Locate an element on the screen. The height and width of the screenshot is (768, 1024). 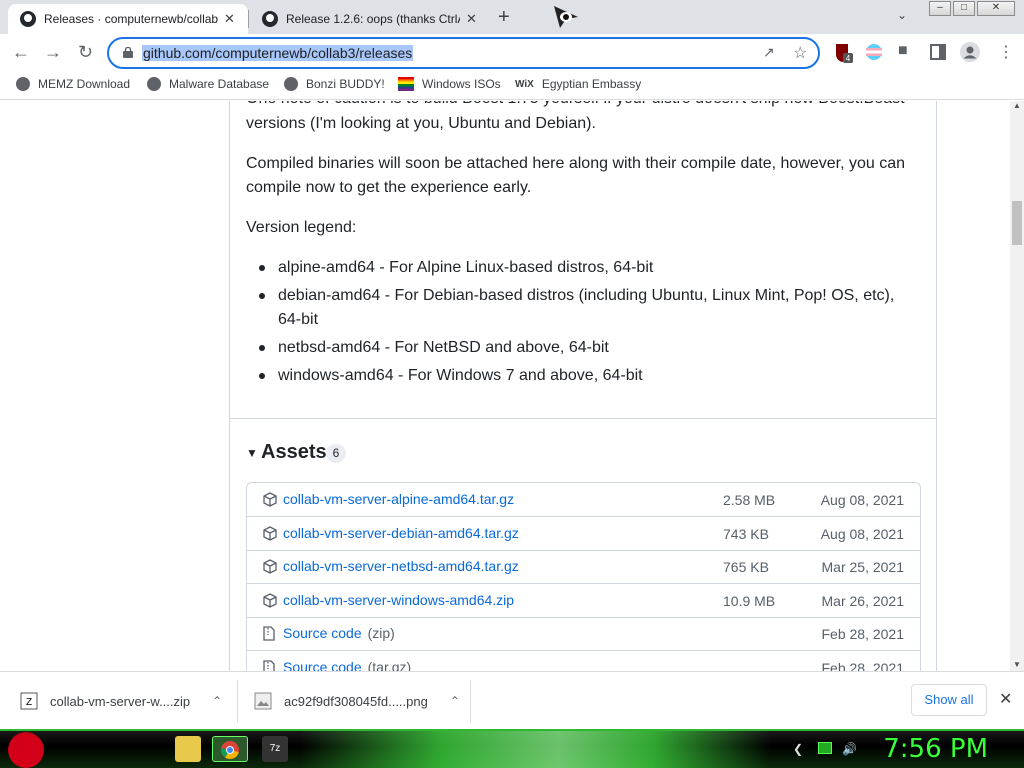
url-text: github.com/computernewb/collab3/releases is located at coordinates (278, 53).